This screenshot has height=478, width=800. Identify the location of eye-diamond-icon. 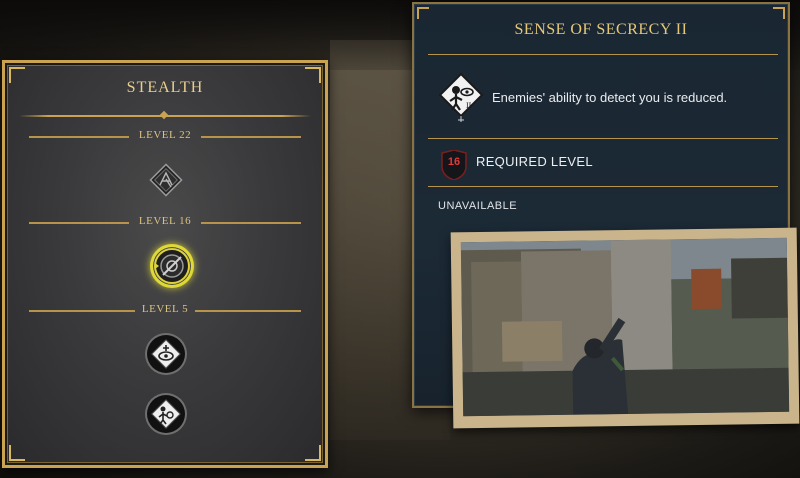
(166, 354).